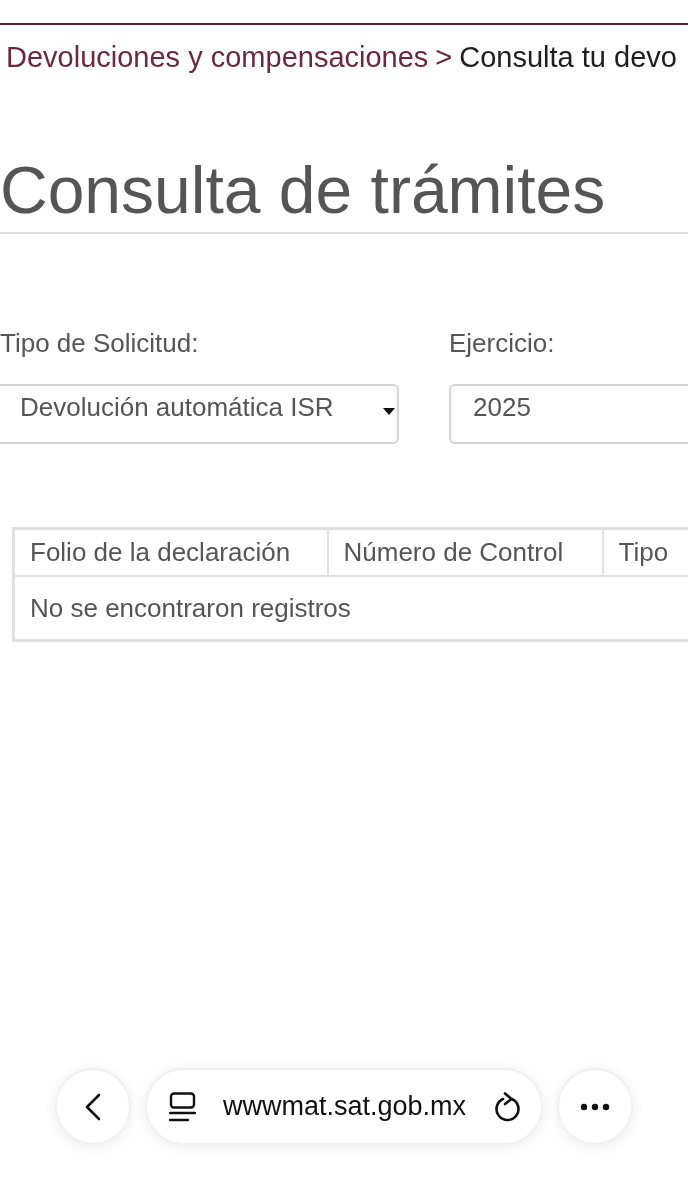 This screenshot has width=688, height=1200. I want to click on column-header: Tipo, so click(645, 552).